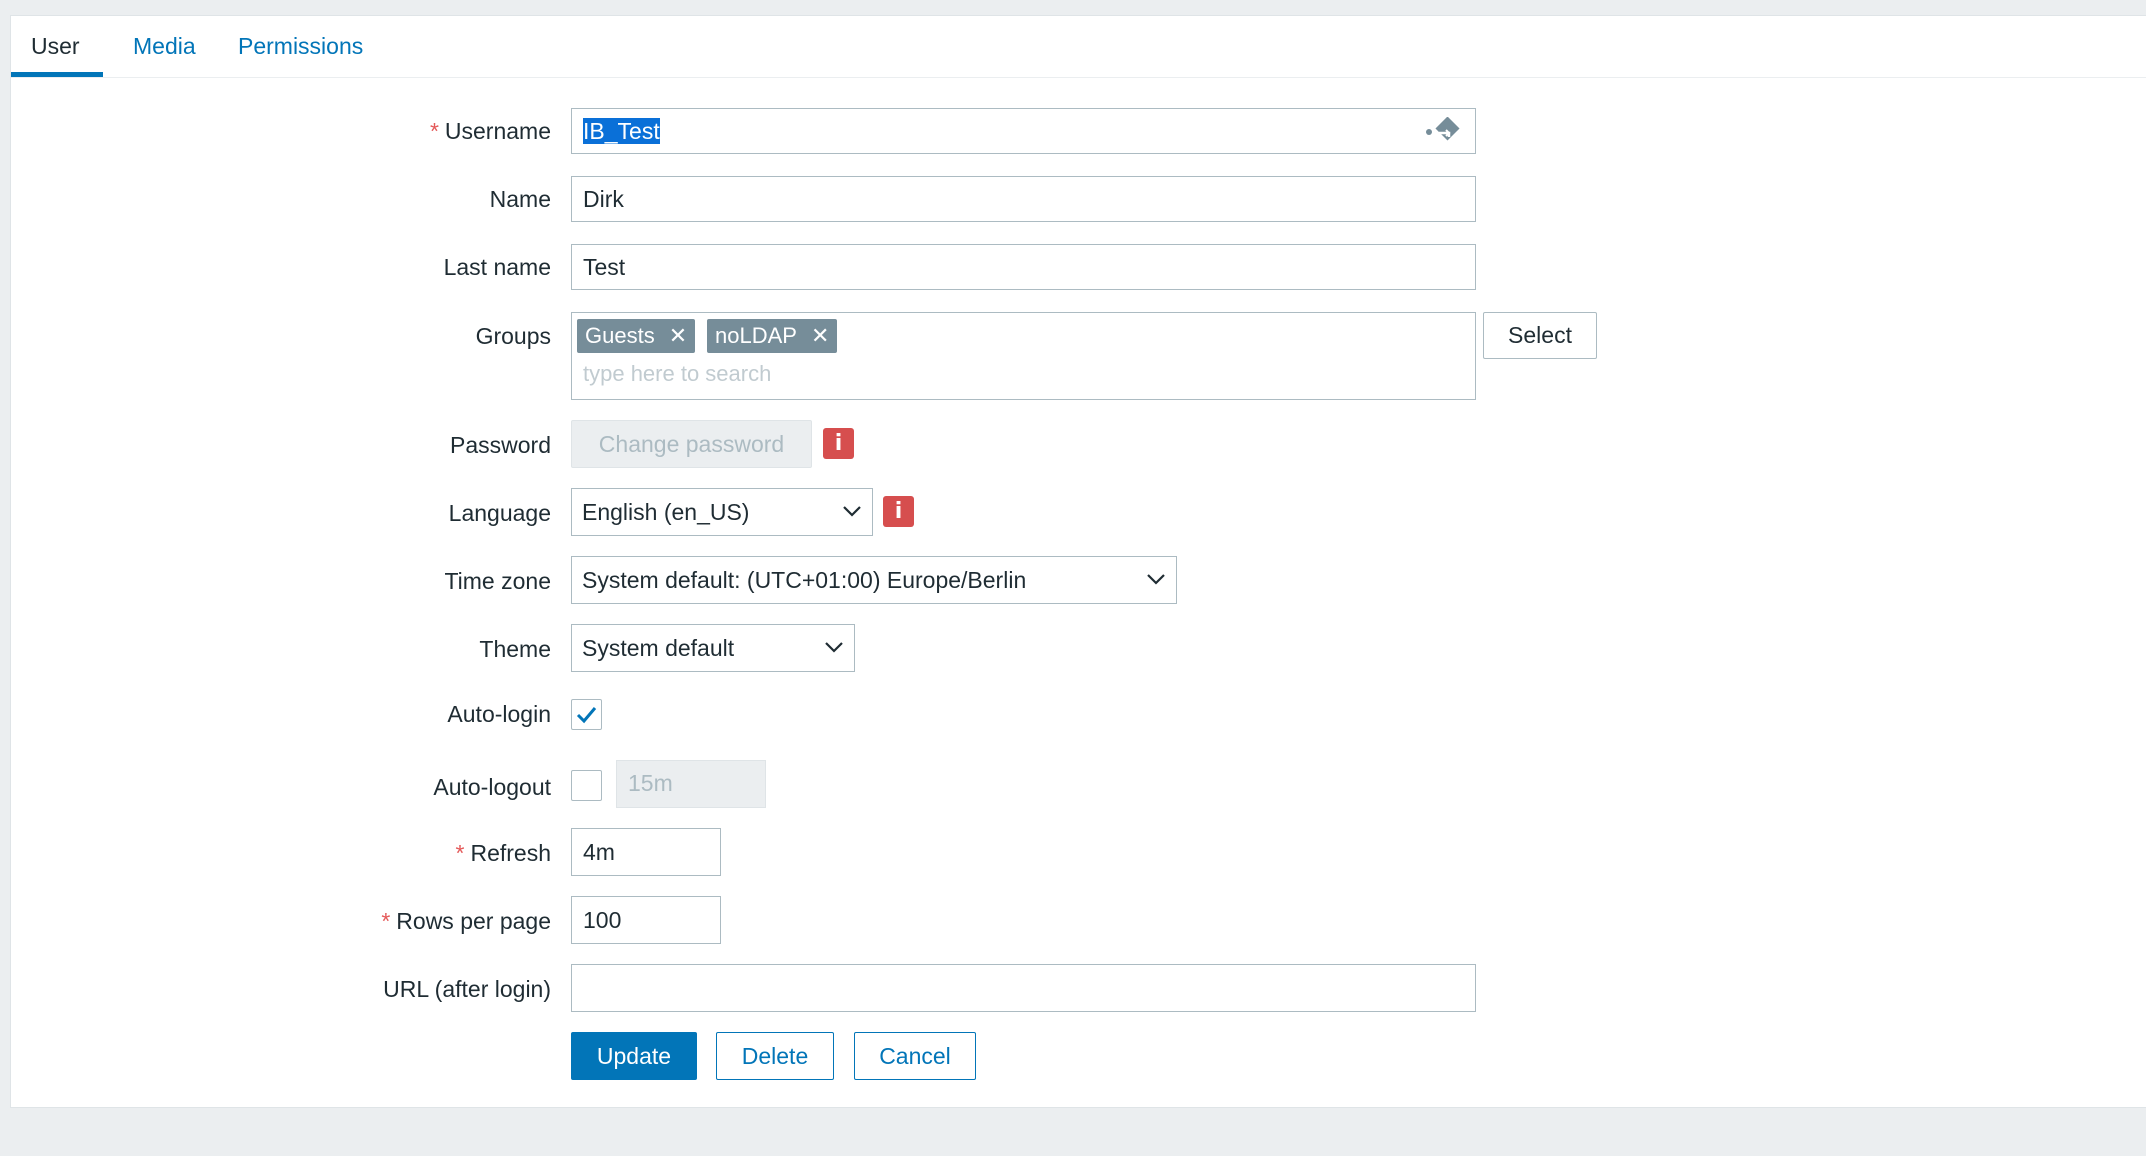 The width and height of the screenshot is (2146, 1156). What do you see at coordinates (1023, 356) in the screenshot?
I see `groups-multiselect: Guests ✕ noLDAP ✕ type here to search` at bounding box center [1023, 356].